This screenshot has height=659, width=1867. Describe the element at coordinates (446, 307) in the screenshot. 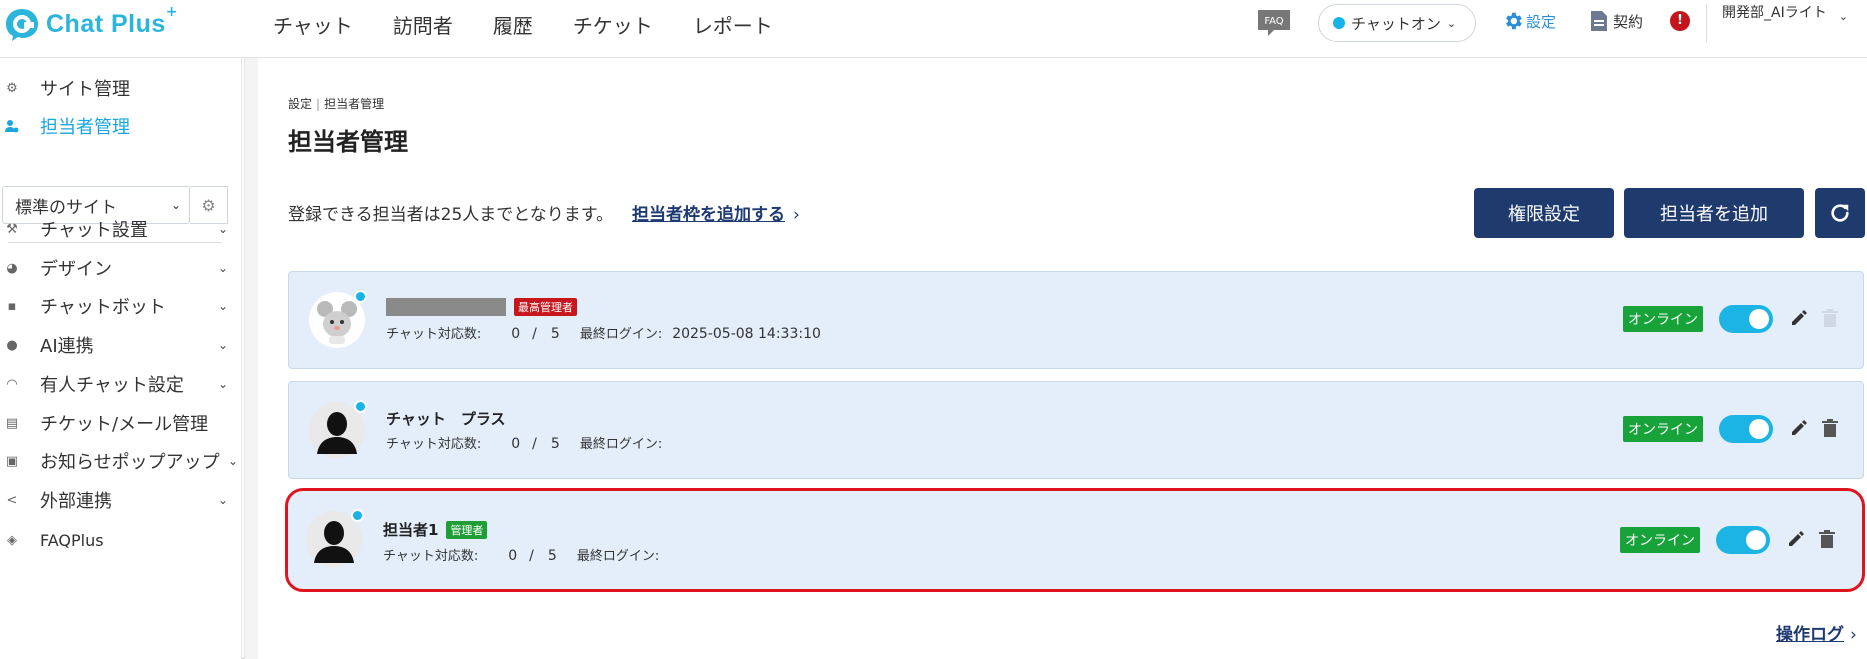

I see `redacted-name` at that location.